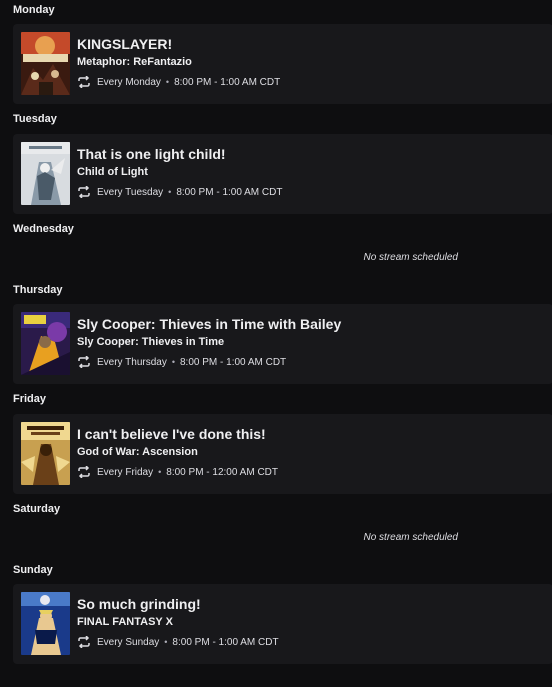  I want to click on recurrence-text: Every Sunday, so click(128, 642).